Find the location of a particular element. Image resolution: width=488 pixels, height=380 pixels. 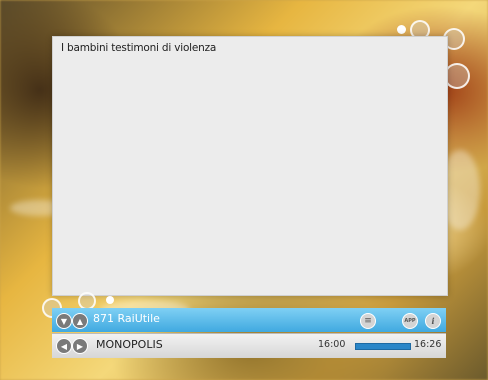

channel-down-icon: ▼ is located at coordinates (64, 321).